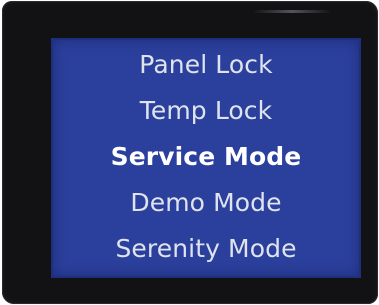  Describe the element at coordinates (206, 65) in the screenshot. I see `menu-item-panel-lock: Panel Lock` at that location.